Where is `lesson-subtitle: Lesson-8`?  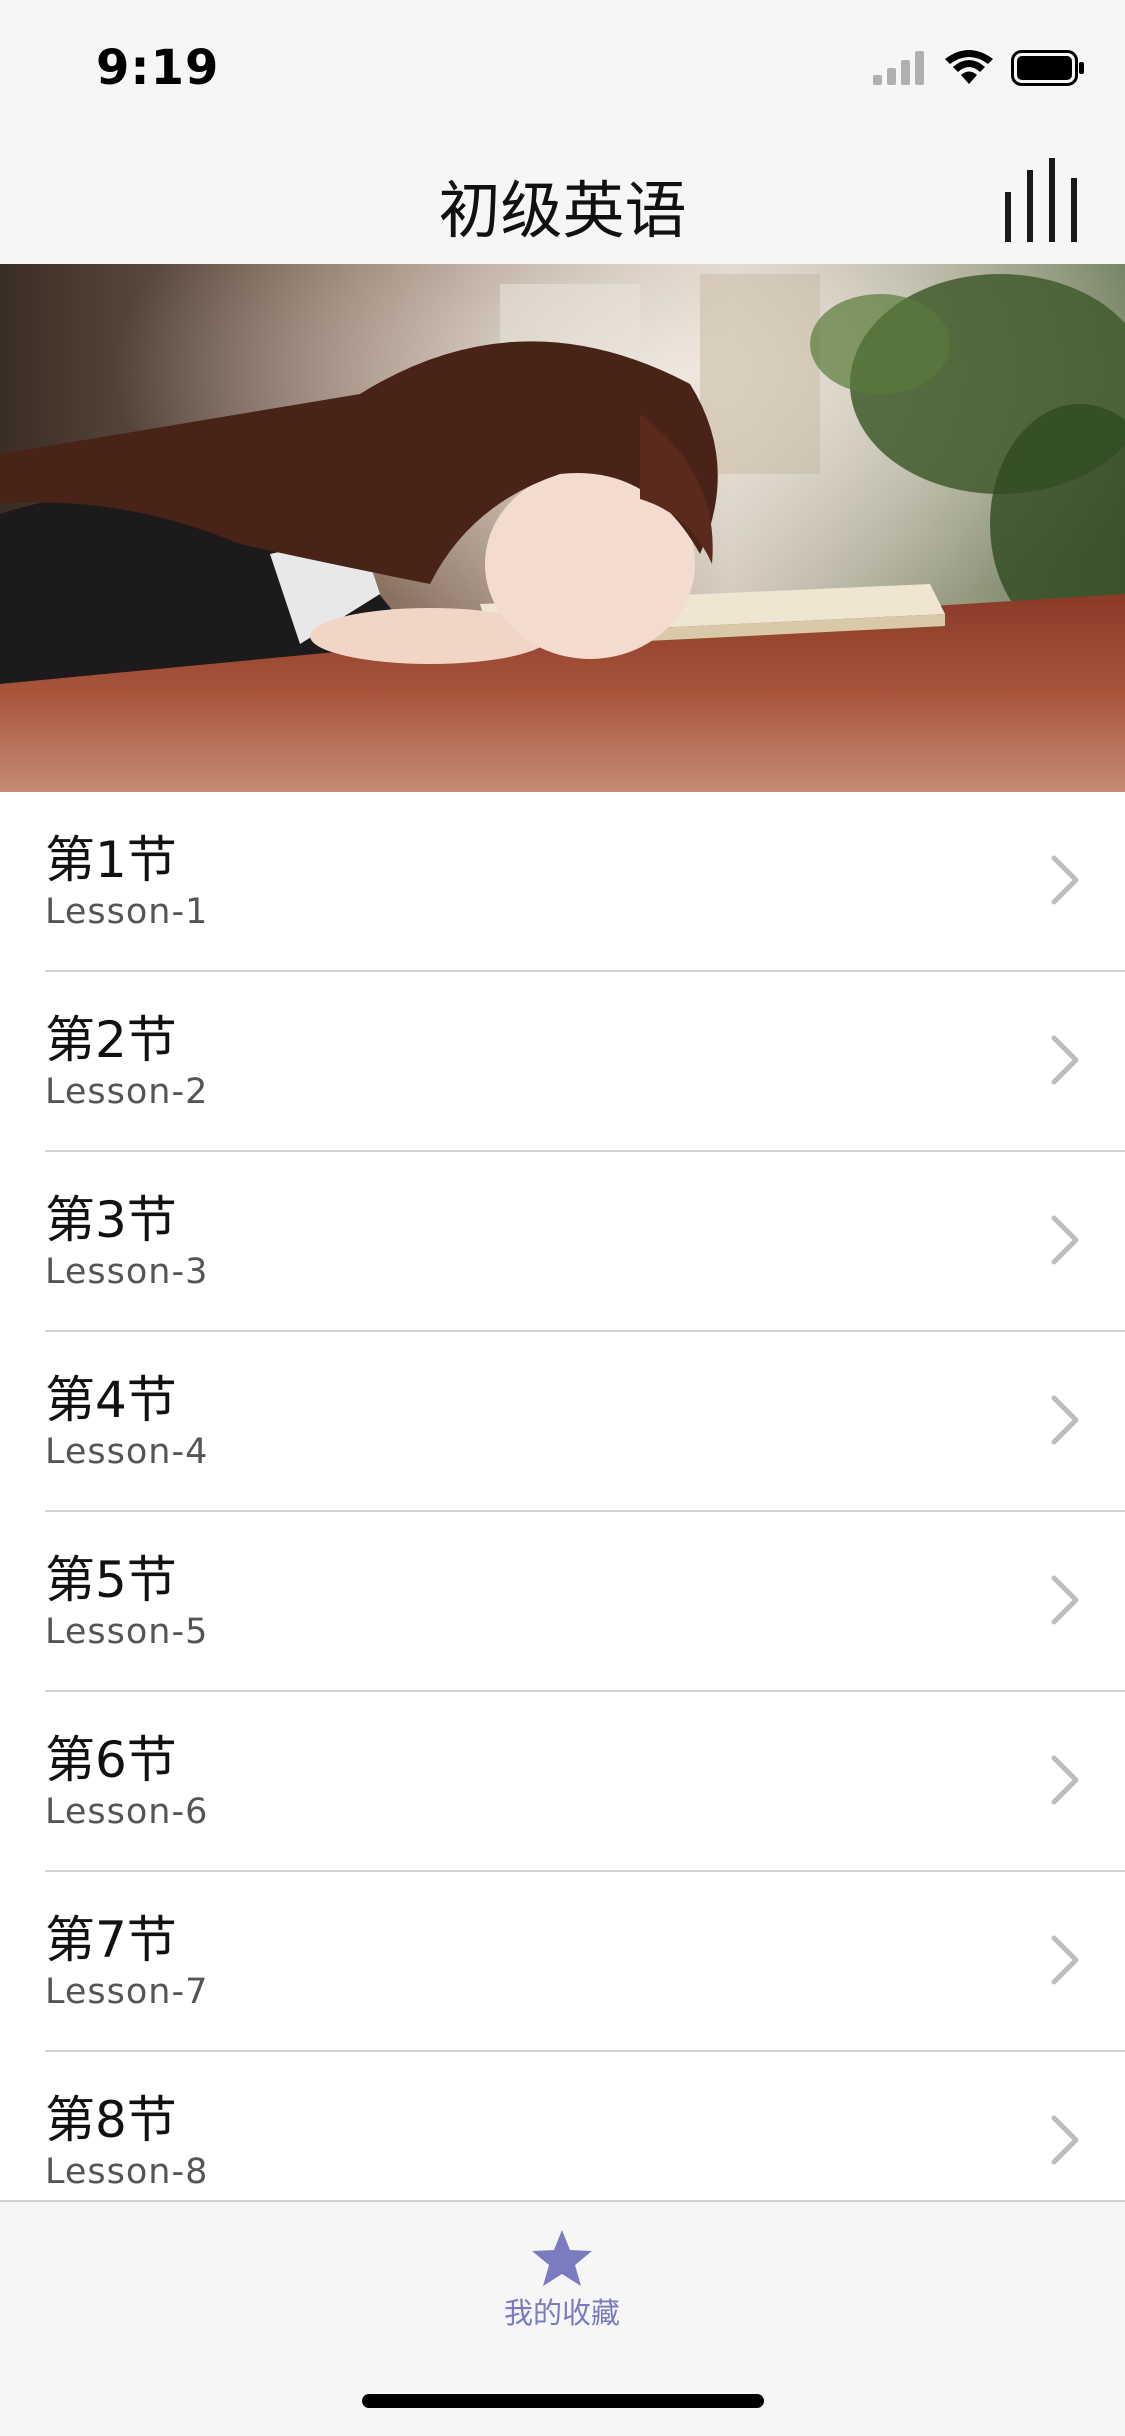 lesson-subtitle: Lesson-8 is located at coordinates (127, 2172).